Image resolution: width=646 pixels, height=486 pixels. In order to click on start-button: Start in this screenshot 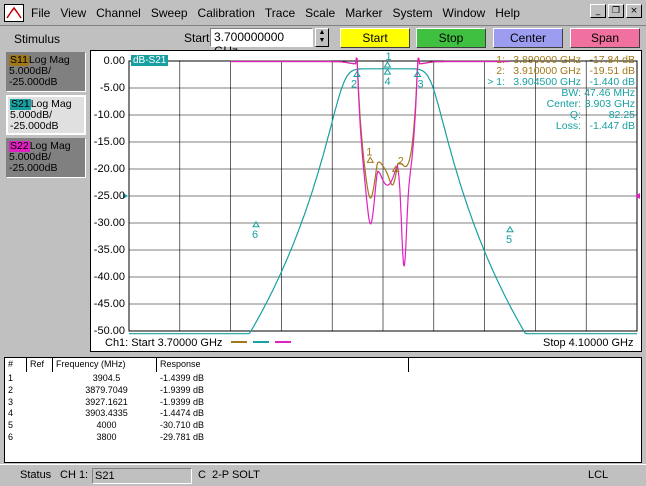, I will do `click(375, 38)`.